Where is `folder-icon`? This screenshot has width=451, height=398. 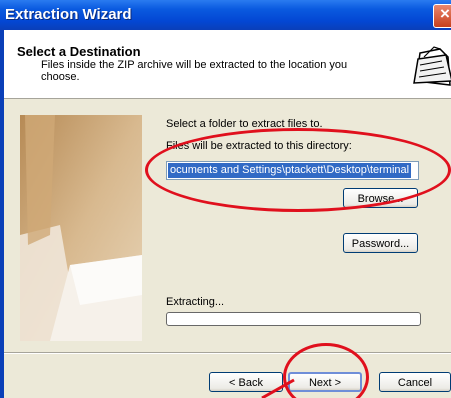 folder-icon is located at coordinates (430, 68).